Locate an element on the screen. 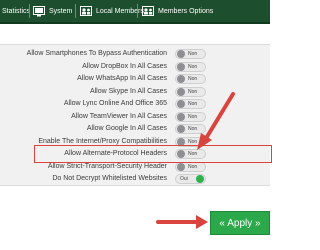 This screenshot has height=250, width=320. nav-item-label: Members Options is located at coordinates (186, 11).